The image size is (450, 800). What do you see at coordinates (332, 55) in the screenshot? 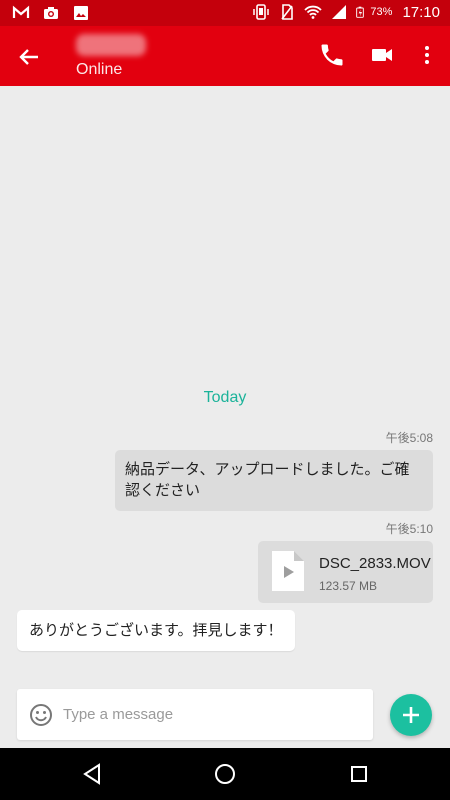
I see `phone-call-button` at bounding box center [332, 55].